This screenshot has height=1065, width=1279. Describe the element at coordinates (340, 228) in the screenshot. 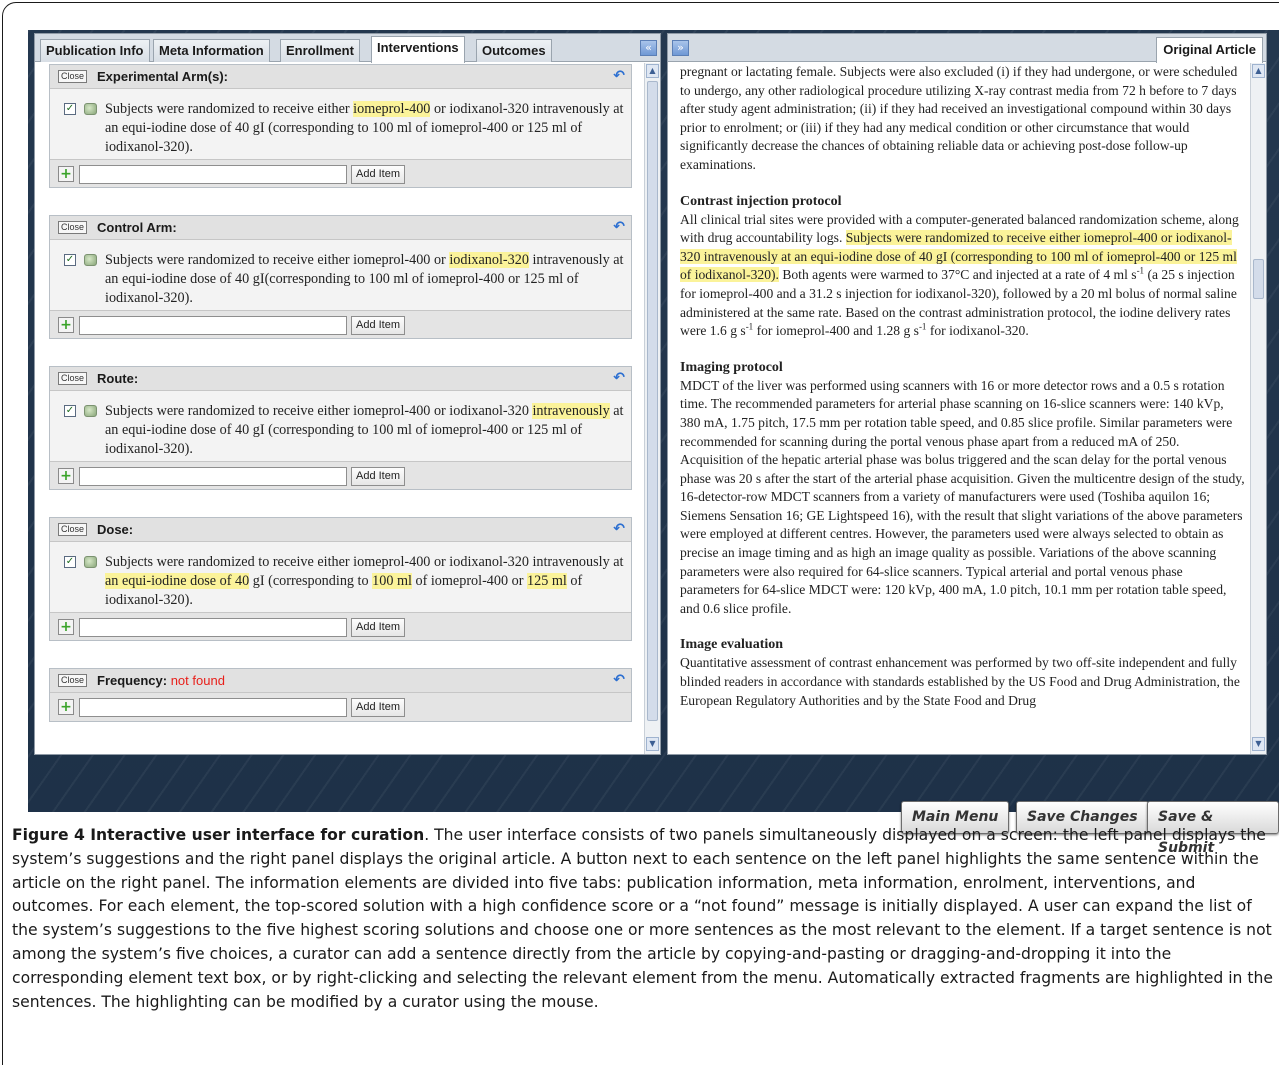

I see `element-header: Close Control Arm: ↶` at that location.